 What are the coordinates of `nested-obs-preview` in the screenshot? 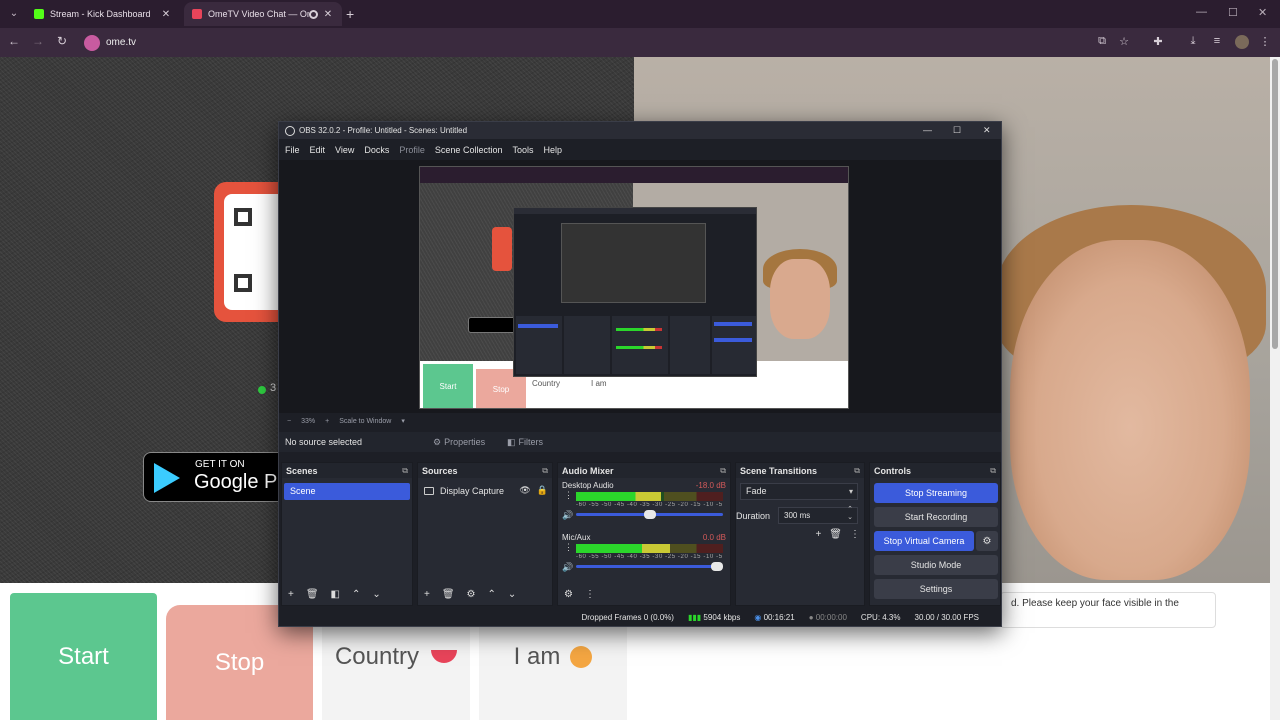 It's located at (633, 263).